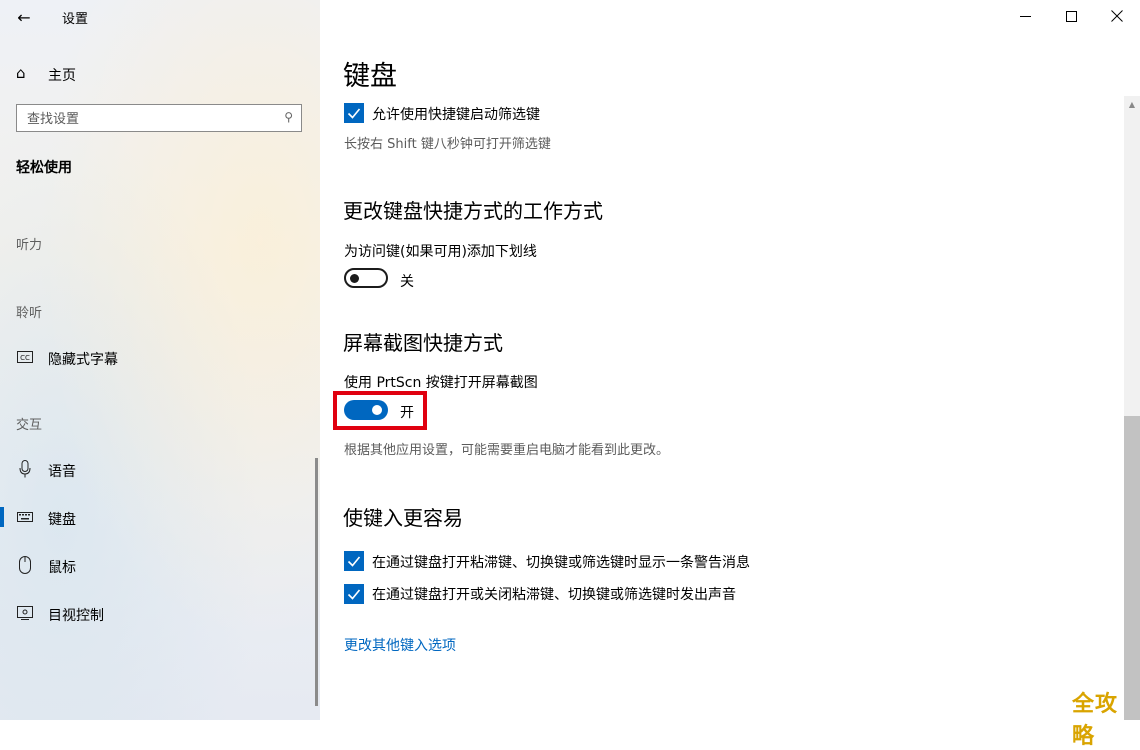  What do you see at coordinates (1132, 568) in the screenshot?
I see `main-scrollbar-thumb` at bounding box center [1132, 568].